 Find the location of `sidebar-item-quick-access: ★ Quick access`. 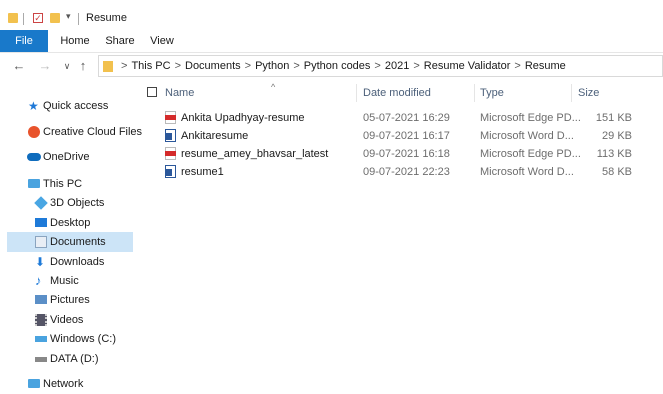

sidebar-item-quick-access: ★ Quick access is located at coordinates (66, 106).